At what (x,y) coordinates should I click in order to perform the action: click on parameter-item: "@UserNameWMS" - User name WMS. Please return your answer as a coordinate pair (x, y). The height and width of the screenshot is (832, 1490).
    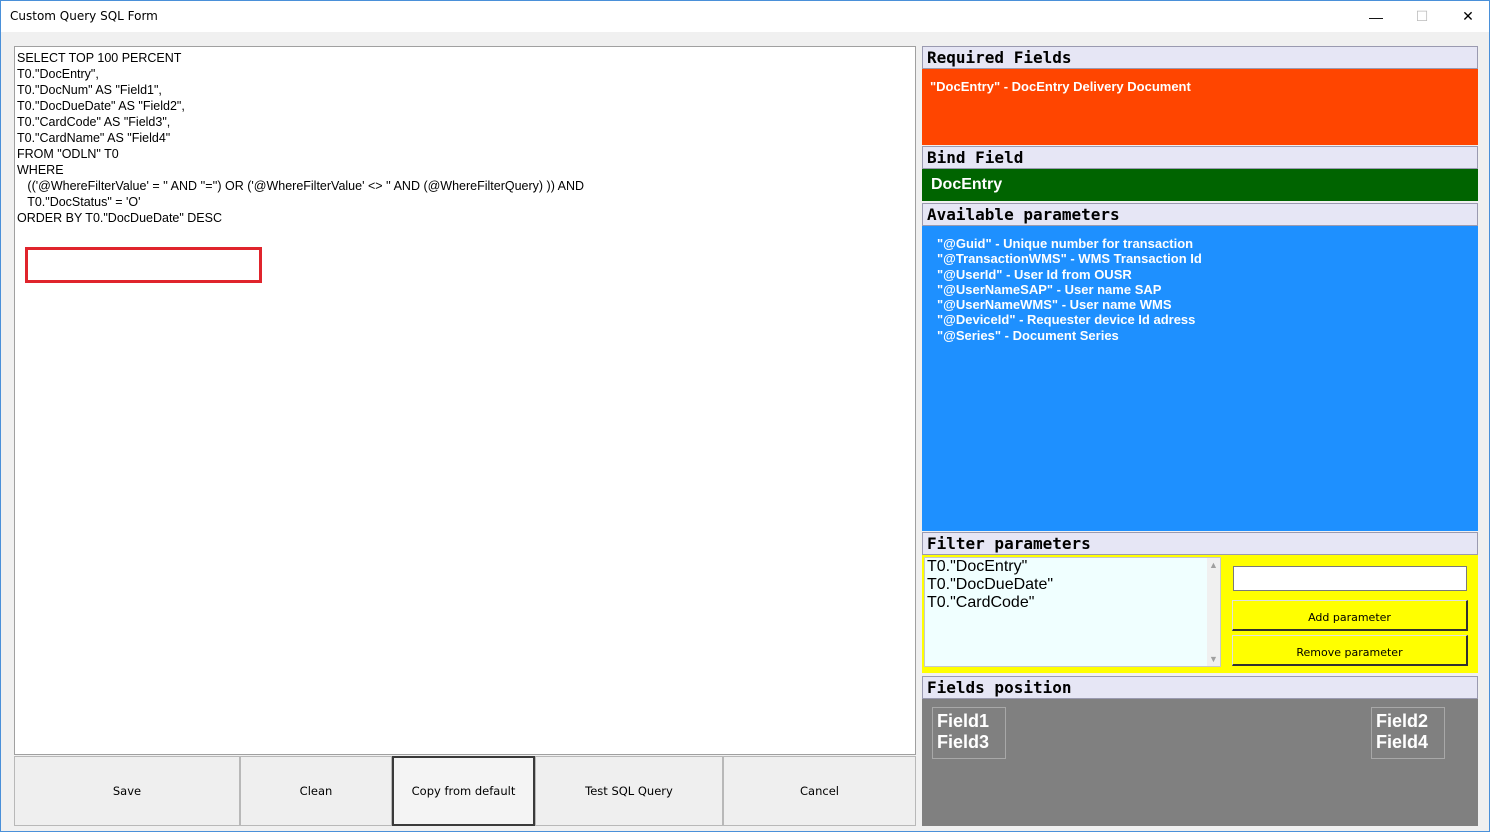
    Looking at the image, I should click on (1054, 305).